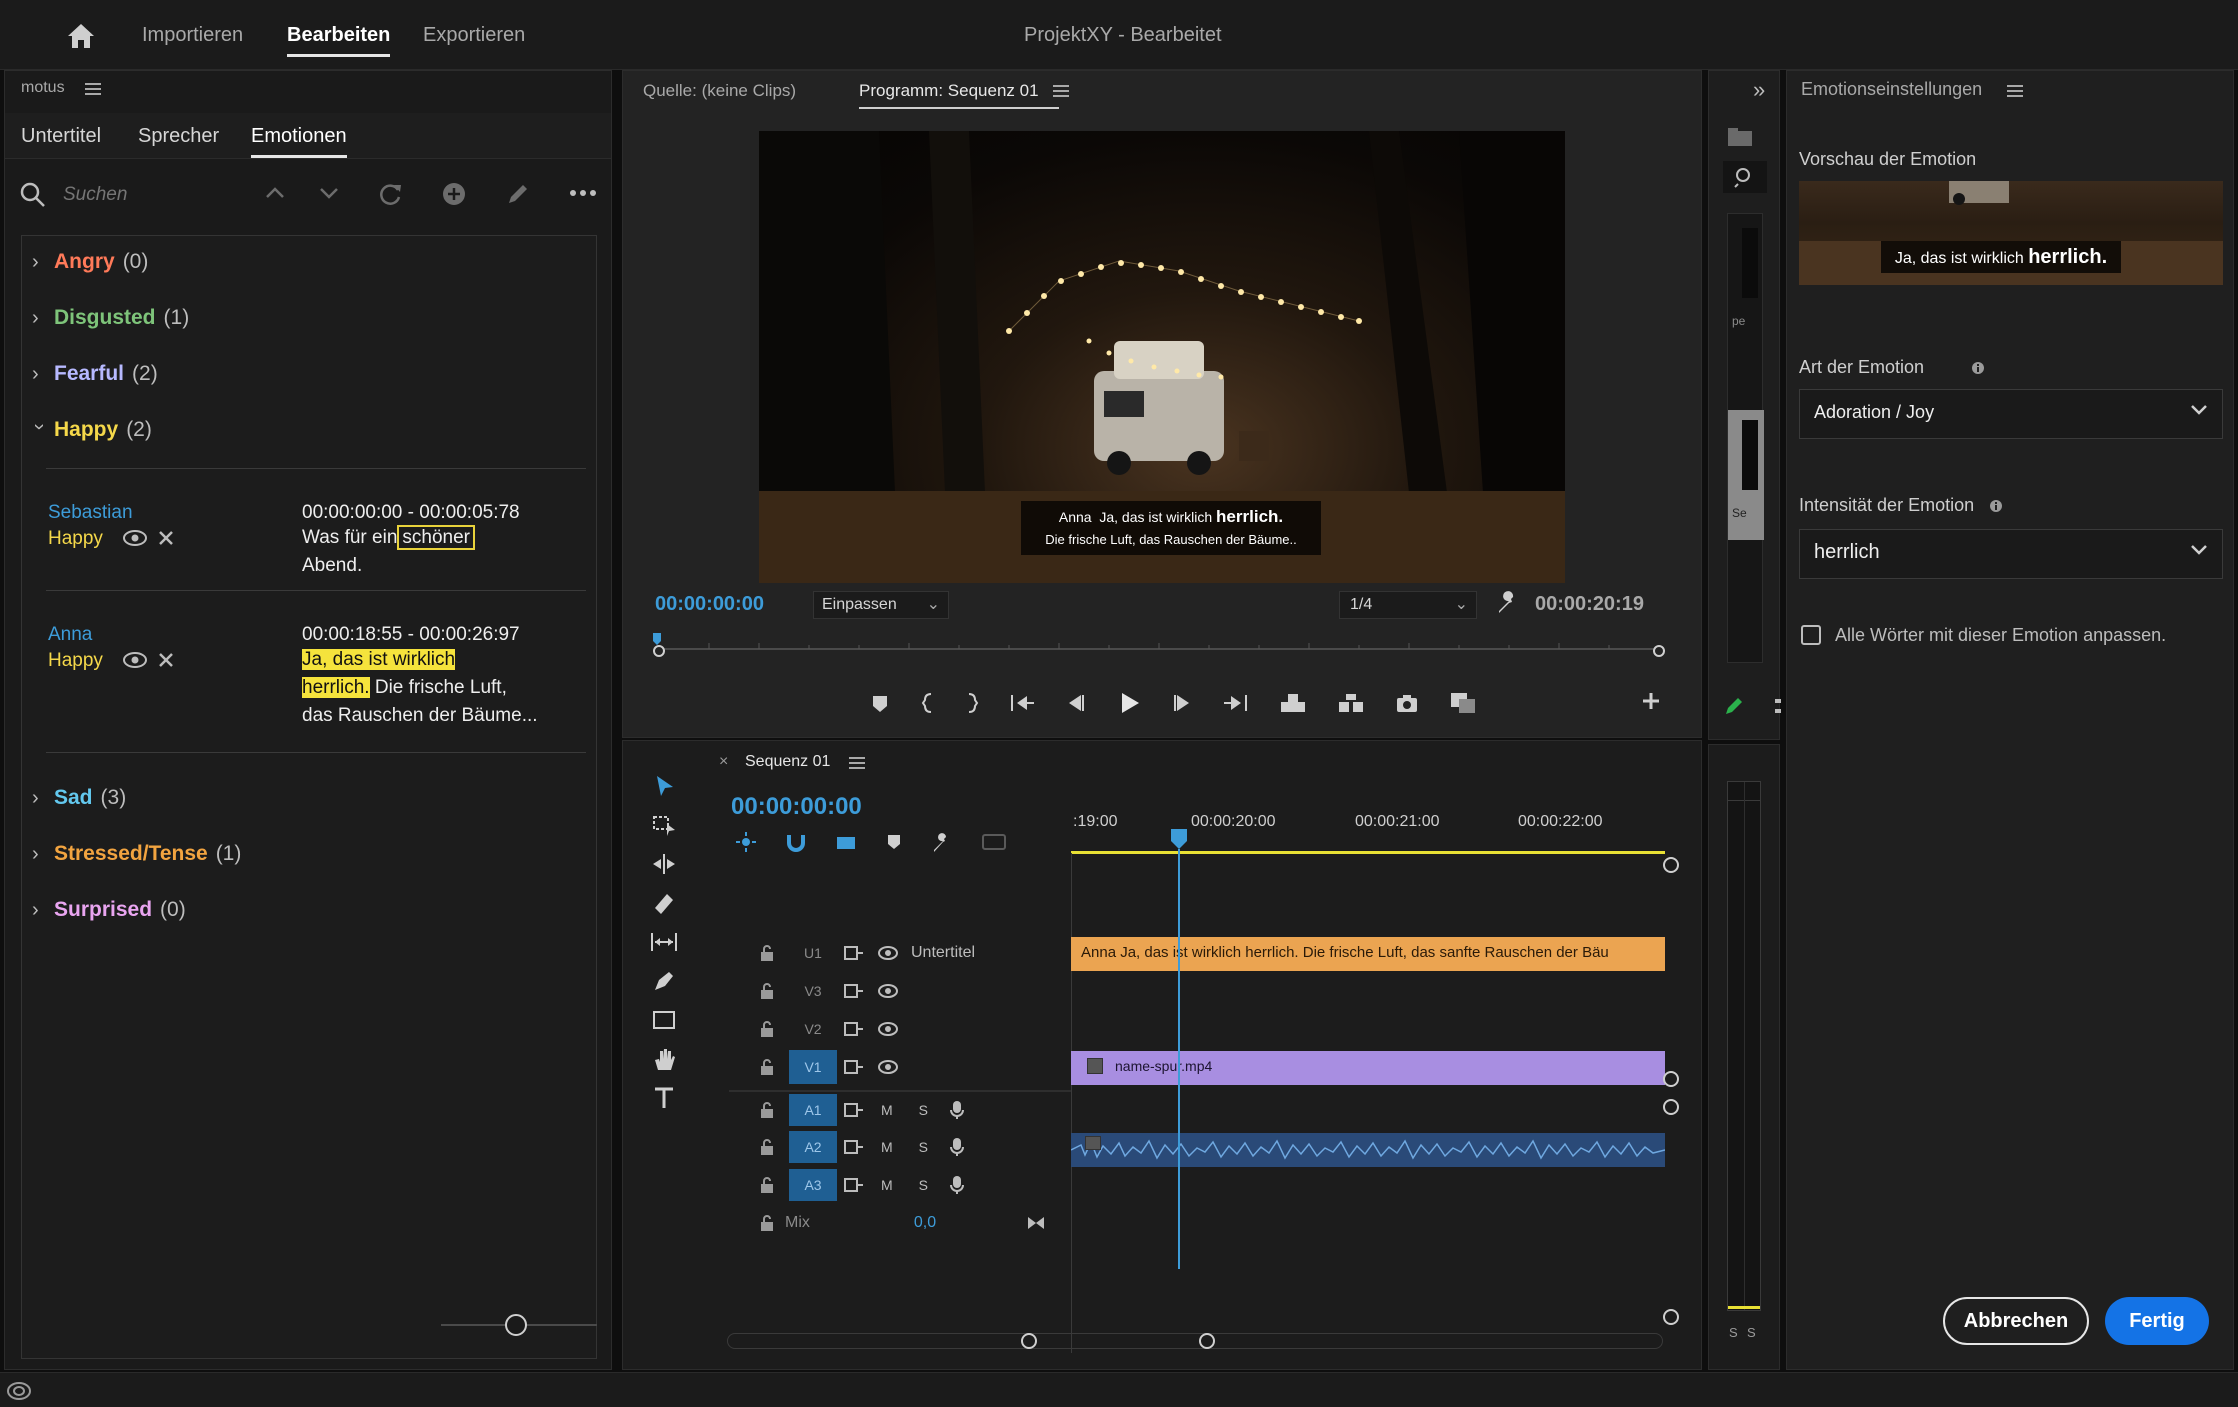  I want to click on category-surprised: › Surprised (0), so click(109, 910).